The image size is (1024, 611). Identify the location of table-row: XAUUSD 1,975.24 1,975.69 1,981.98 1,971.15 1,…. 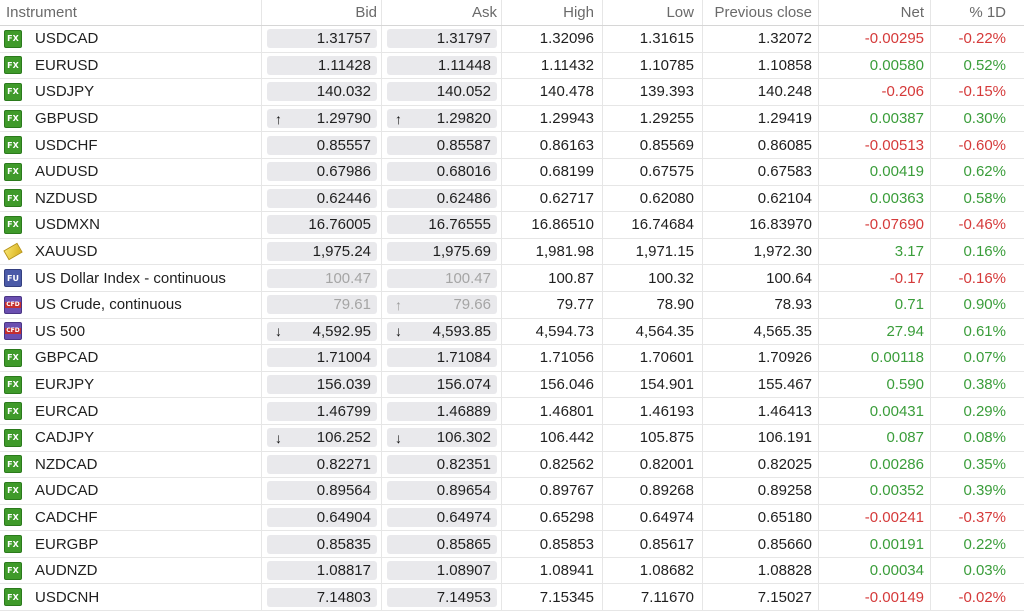
(512, 252).